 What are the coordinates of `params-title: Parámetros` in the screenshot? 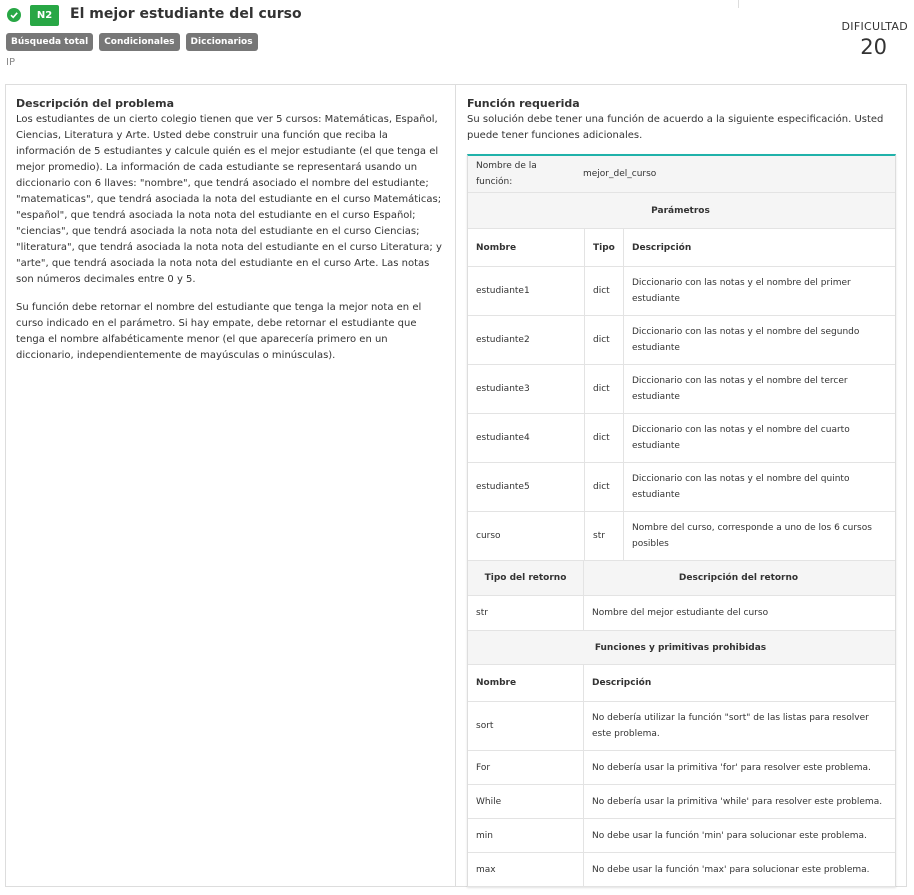 It's located at (680, 210).